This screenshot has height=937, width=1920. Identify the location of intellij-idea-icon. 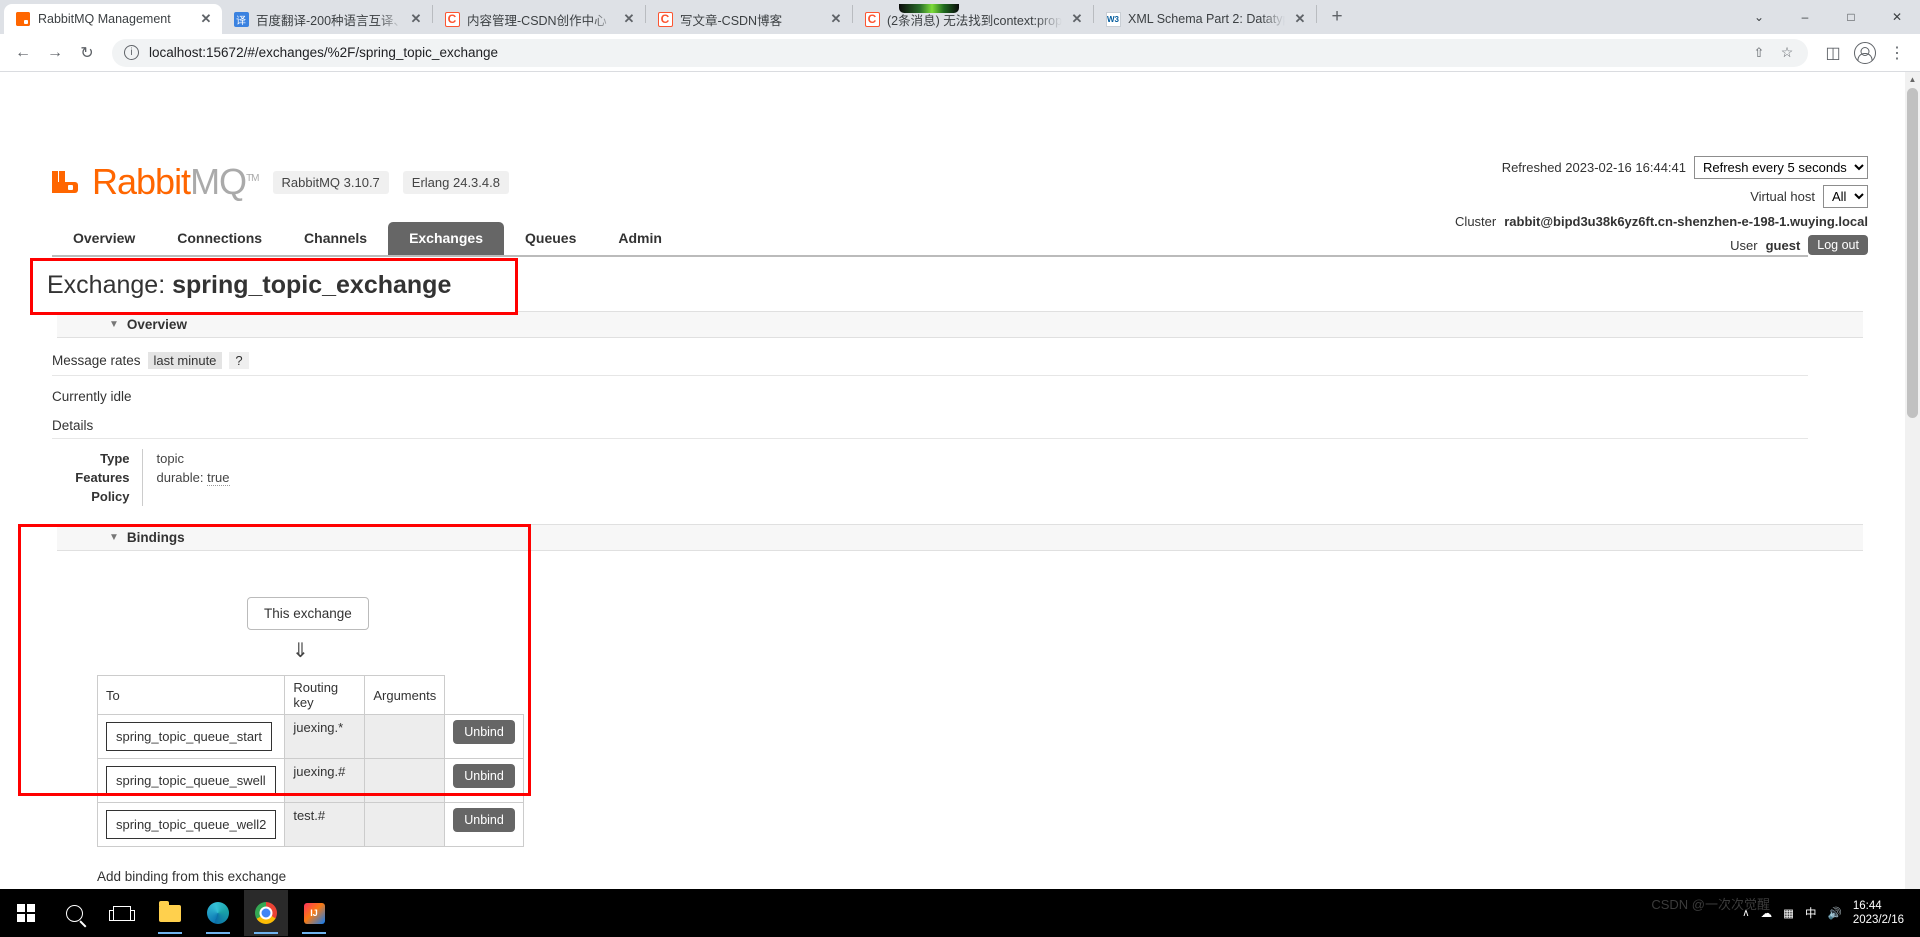
(314, 913).